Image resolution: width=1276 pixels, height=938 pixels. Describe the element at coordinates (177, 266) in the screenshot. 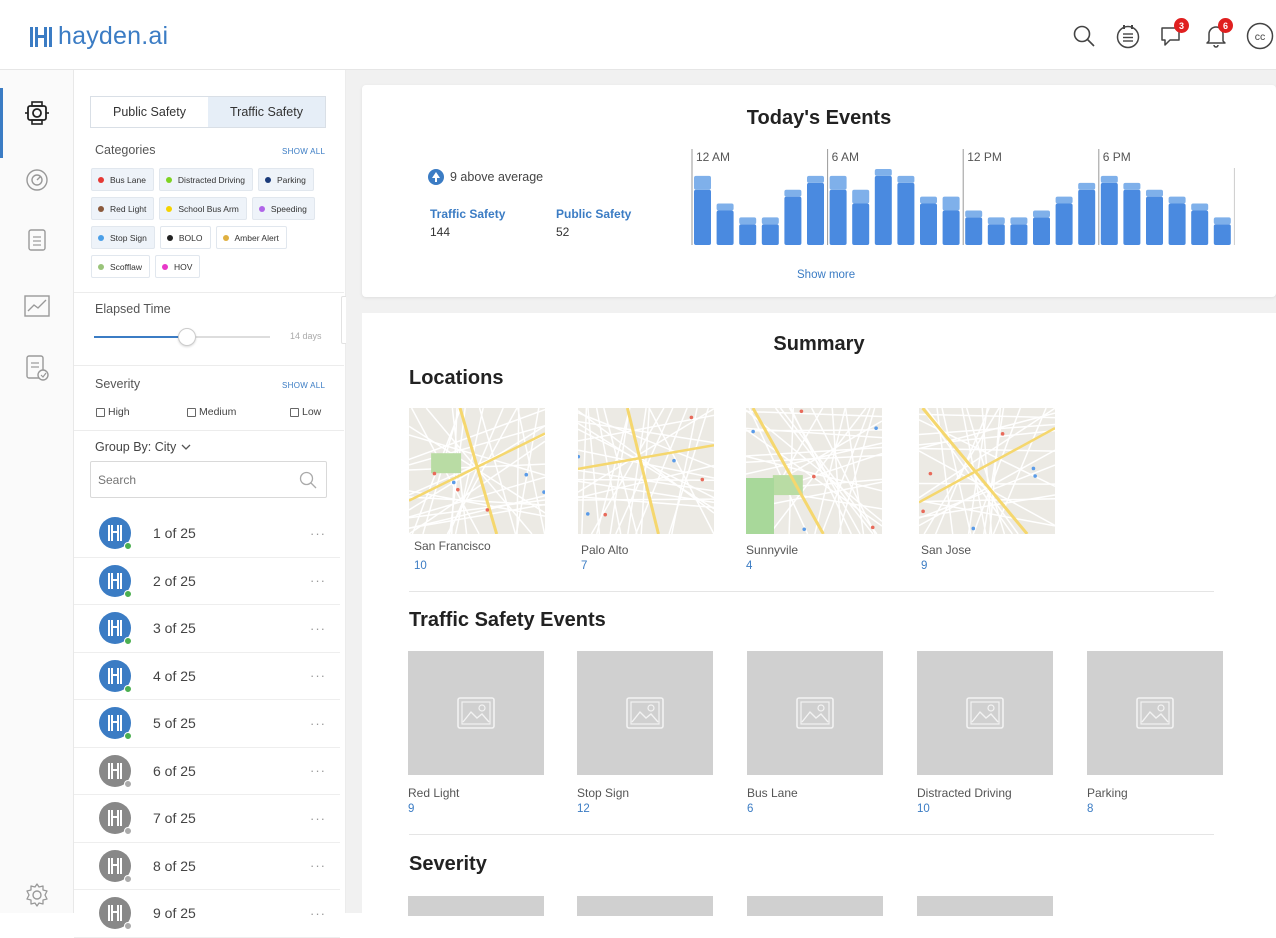

I see `category-chip: HOV` at that location.